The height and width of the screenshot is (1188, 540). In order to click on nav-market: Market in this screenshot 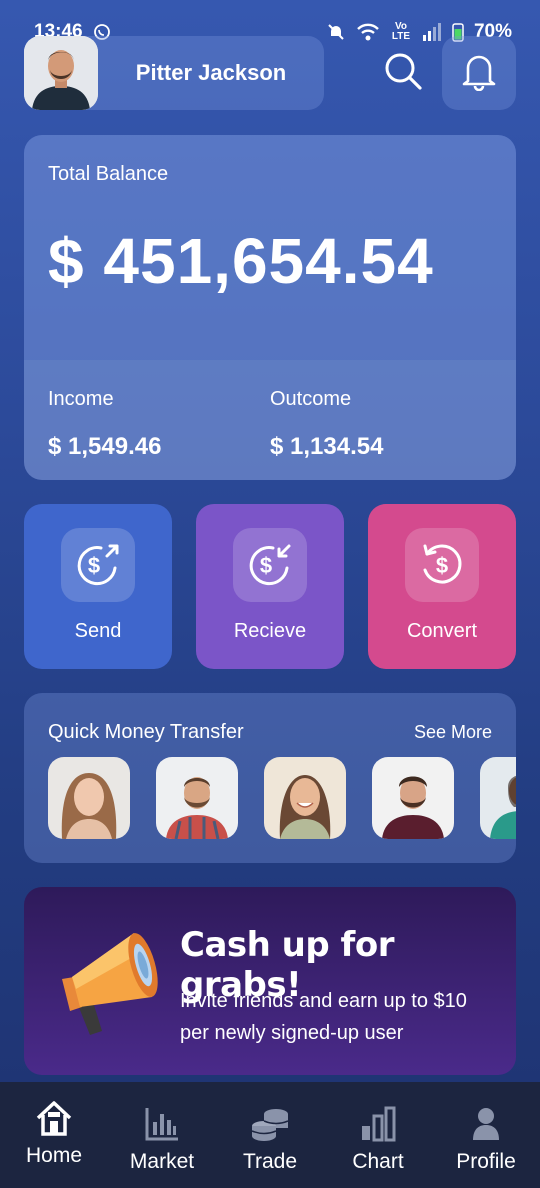, I will do `click(162, 1137)`.